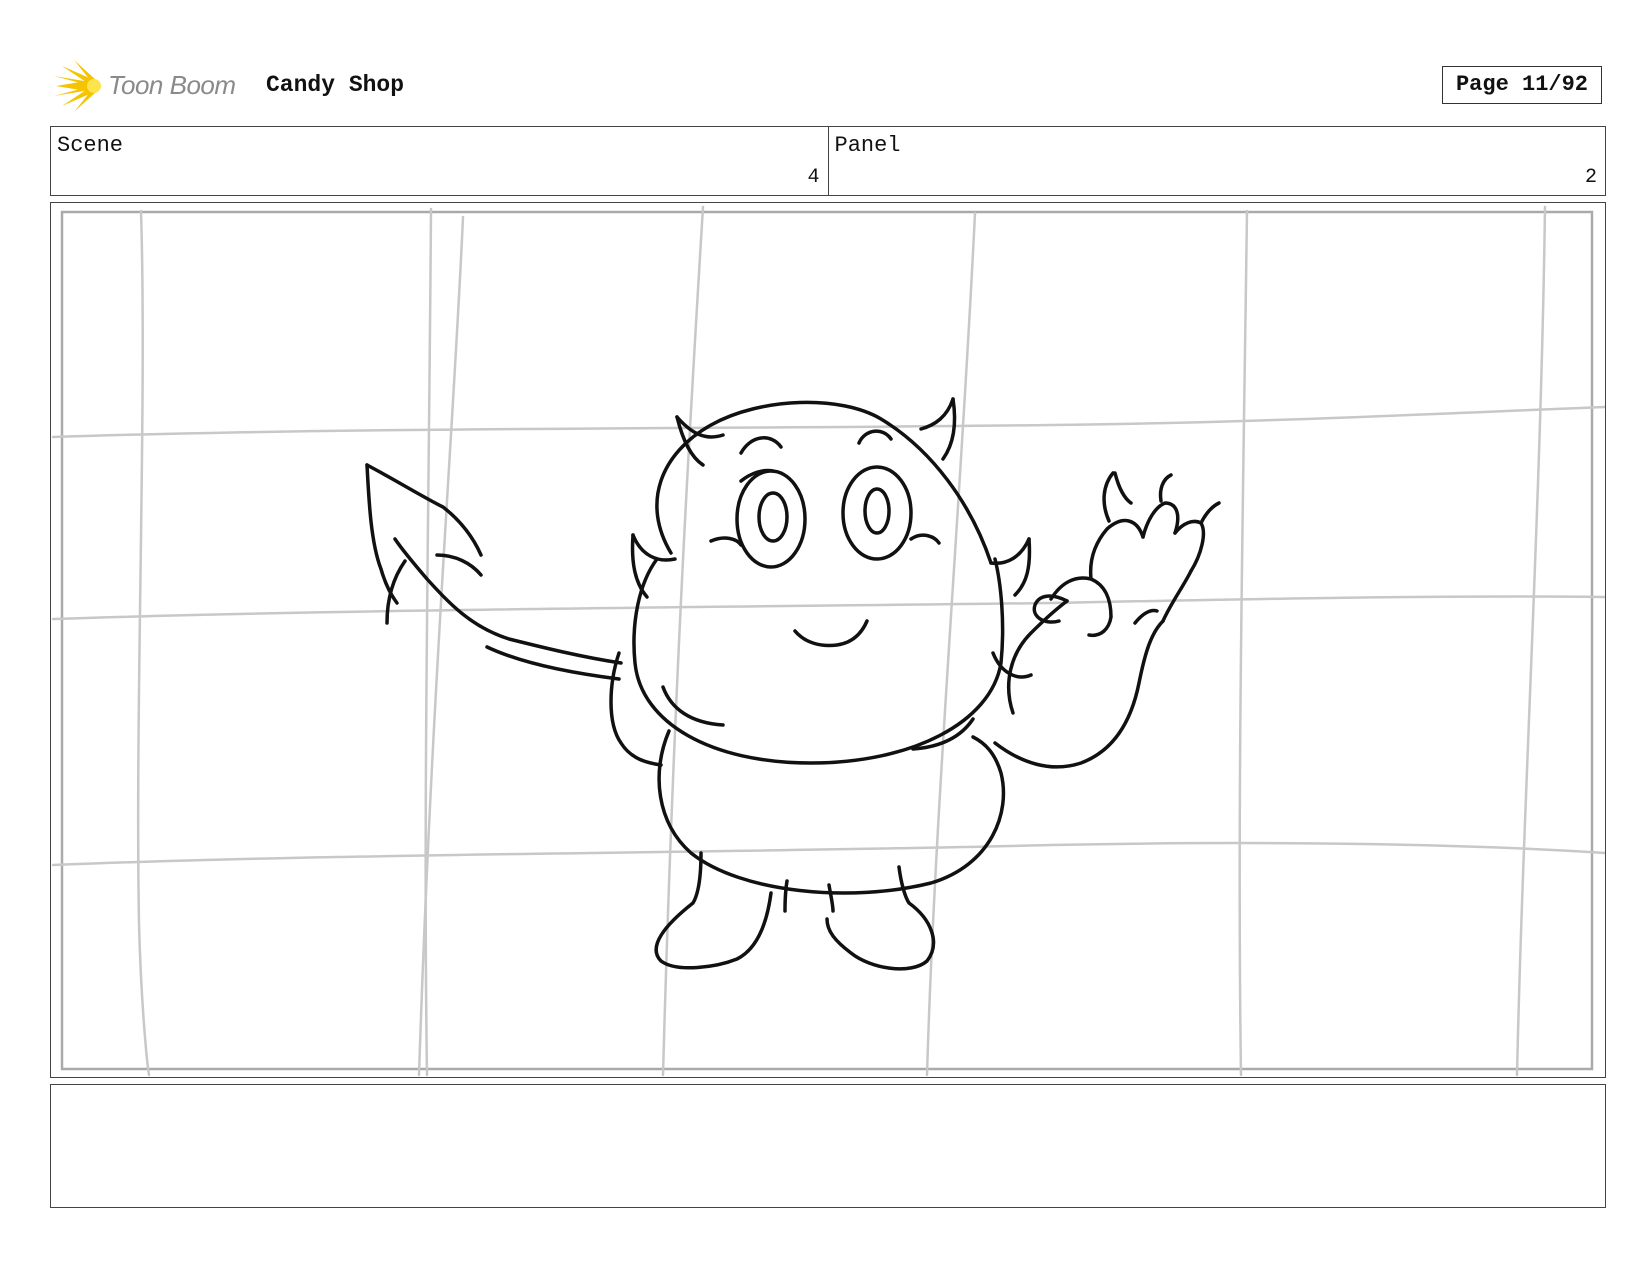 This screenshot has height=1276, width=1648. What do you see at coordinates (824, 60) in the screenshot?
I see `header: Toon Boom Candy Shop Page 11/92` at bounding box center [824, 60].